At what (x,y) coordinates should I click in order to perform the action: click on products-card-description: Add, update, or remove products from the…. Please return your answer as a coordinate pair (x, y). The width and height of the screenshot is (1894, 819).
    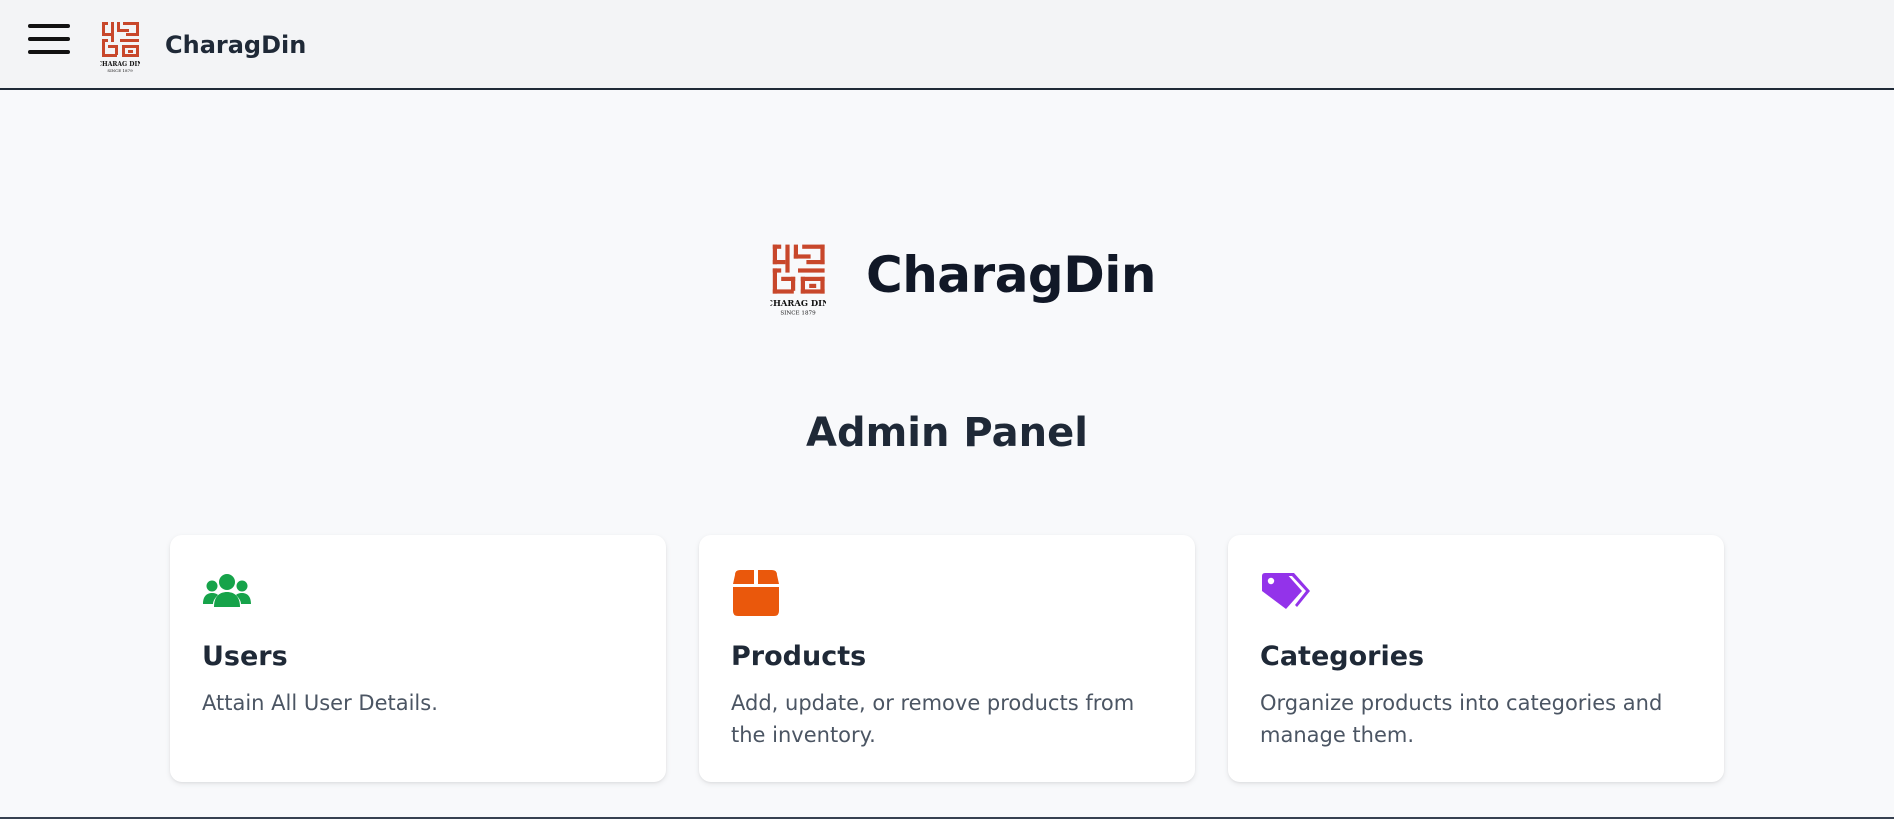
    Looking at the image, I should click on (933, 719).